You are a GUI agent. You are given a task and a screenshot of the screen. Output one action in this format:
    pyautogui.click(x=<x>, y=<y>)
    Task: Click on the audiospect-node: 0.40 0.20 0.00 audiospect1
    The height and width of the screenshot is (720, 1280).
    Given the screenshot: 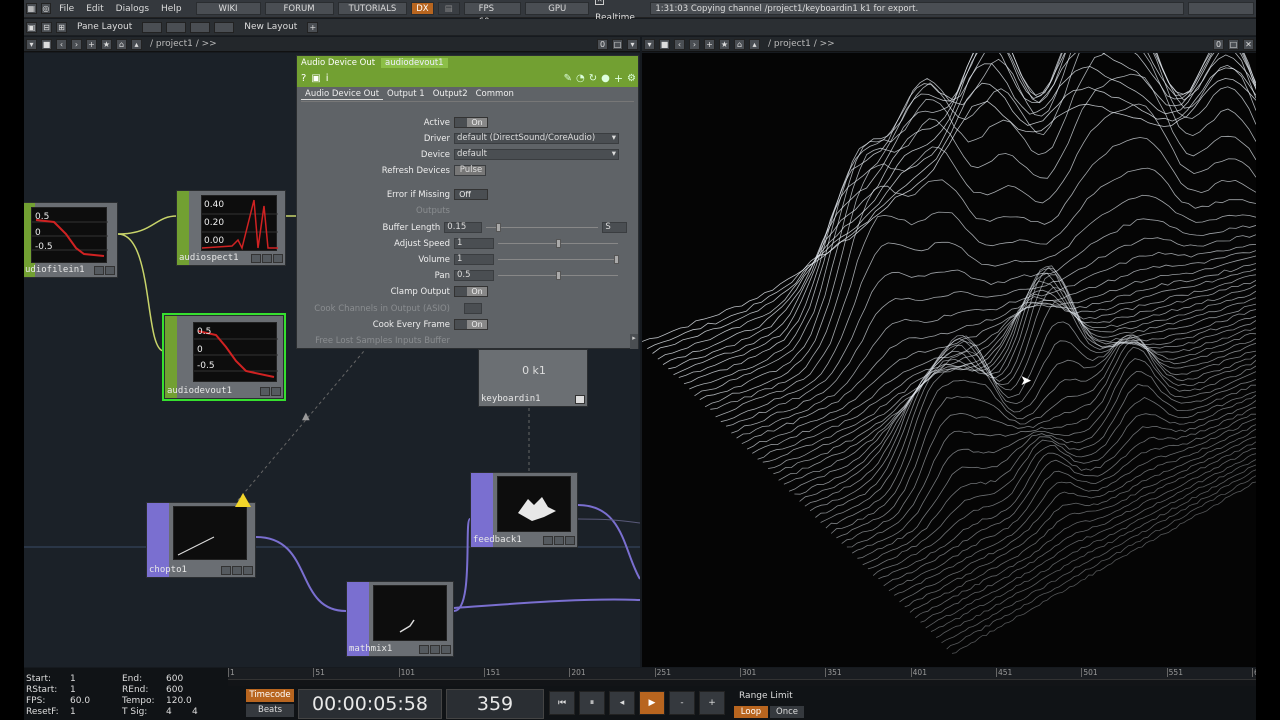 What is the action you would take?
    pyautogui.click(x=231, y=228)
    